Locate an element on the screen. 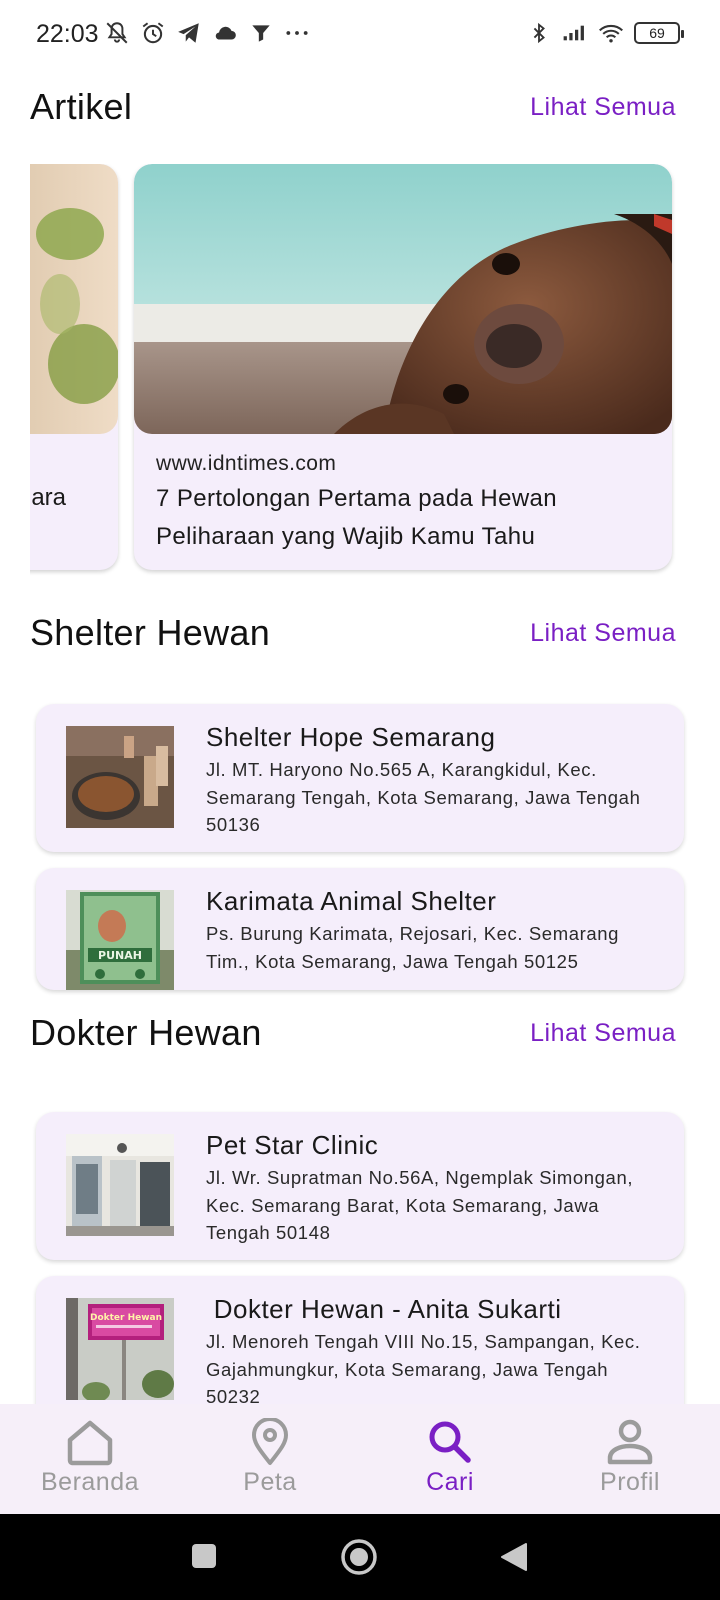  nav-item-beranda: Beranda is located at coordinates (90, 1459).